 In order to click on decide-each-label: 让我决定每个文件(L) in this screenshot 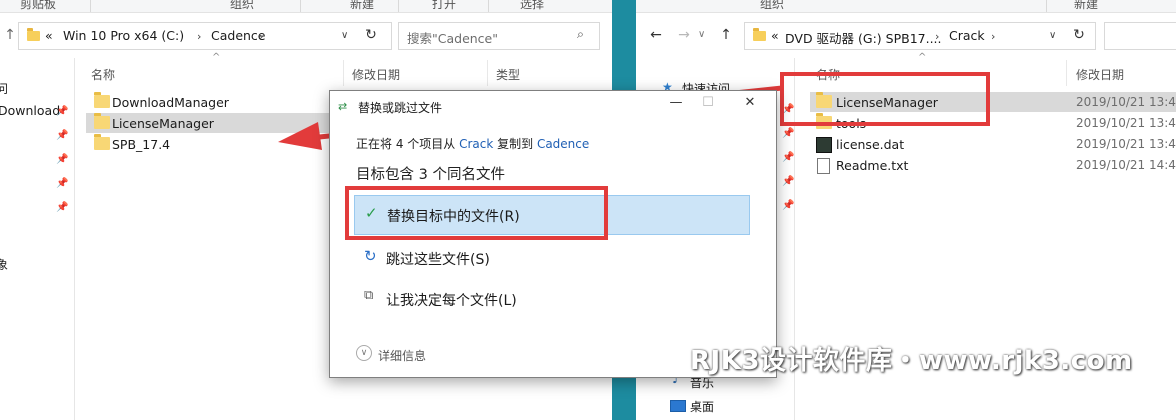, I will do `click(451, 301)`.